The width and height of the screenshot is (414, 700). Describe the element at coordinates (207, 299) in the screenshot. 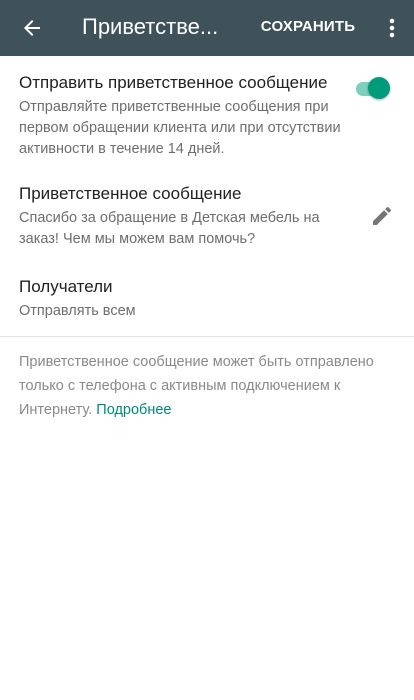

I see `recipients-row: Получатели Отправлять всем` at that location.